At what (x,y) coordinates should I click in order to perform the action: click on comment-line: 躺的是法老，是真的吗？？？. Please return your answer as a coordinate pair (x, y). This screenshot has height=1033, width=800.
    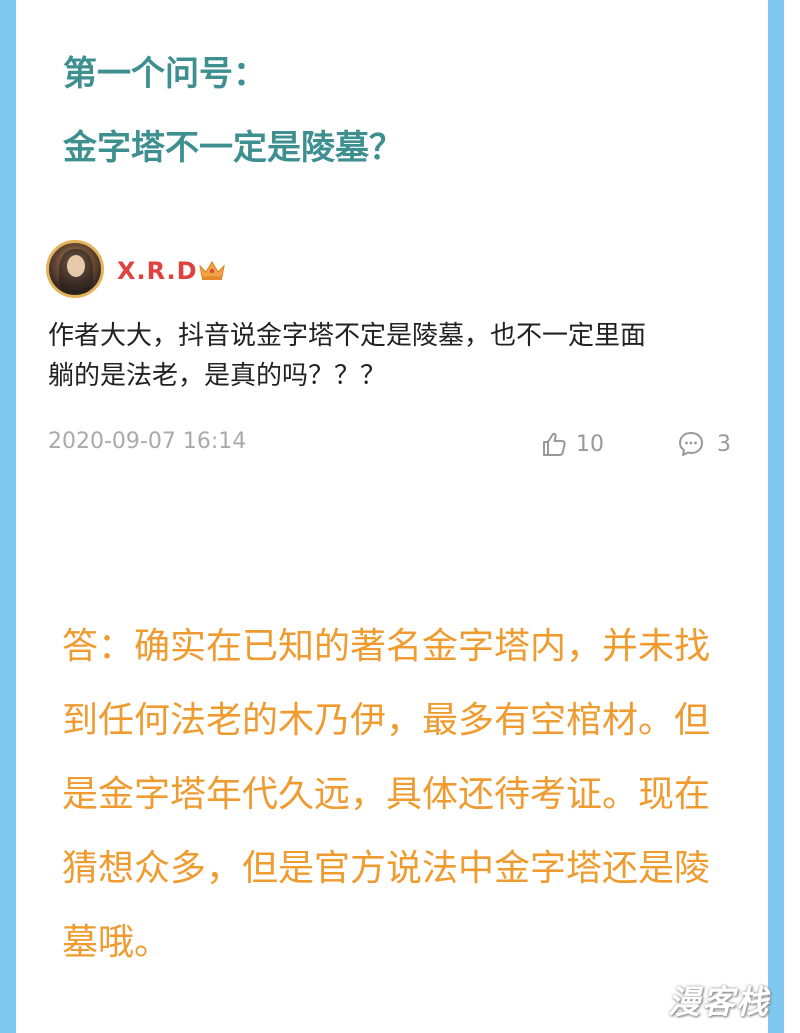
    Looking at the image, I should click on (217, 376).